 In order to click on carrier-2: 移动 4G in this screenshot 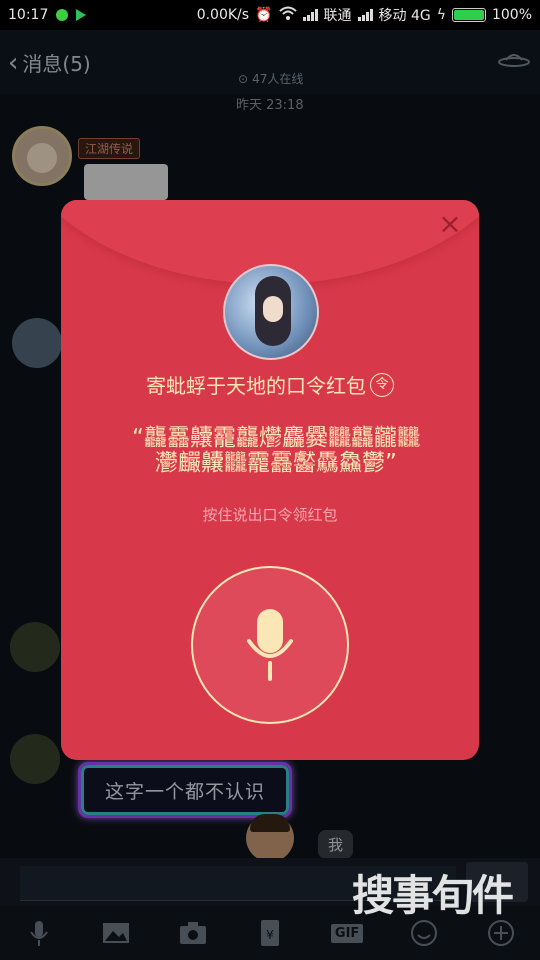, I will do `click(404, 16)`.